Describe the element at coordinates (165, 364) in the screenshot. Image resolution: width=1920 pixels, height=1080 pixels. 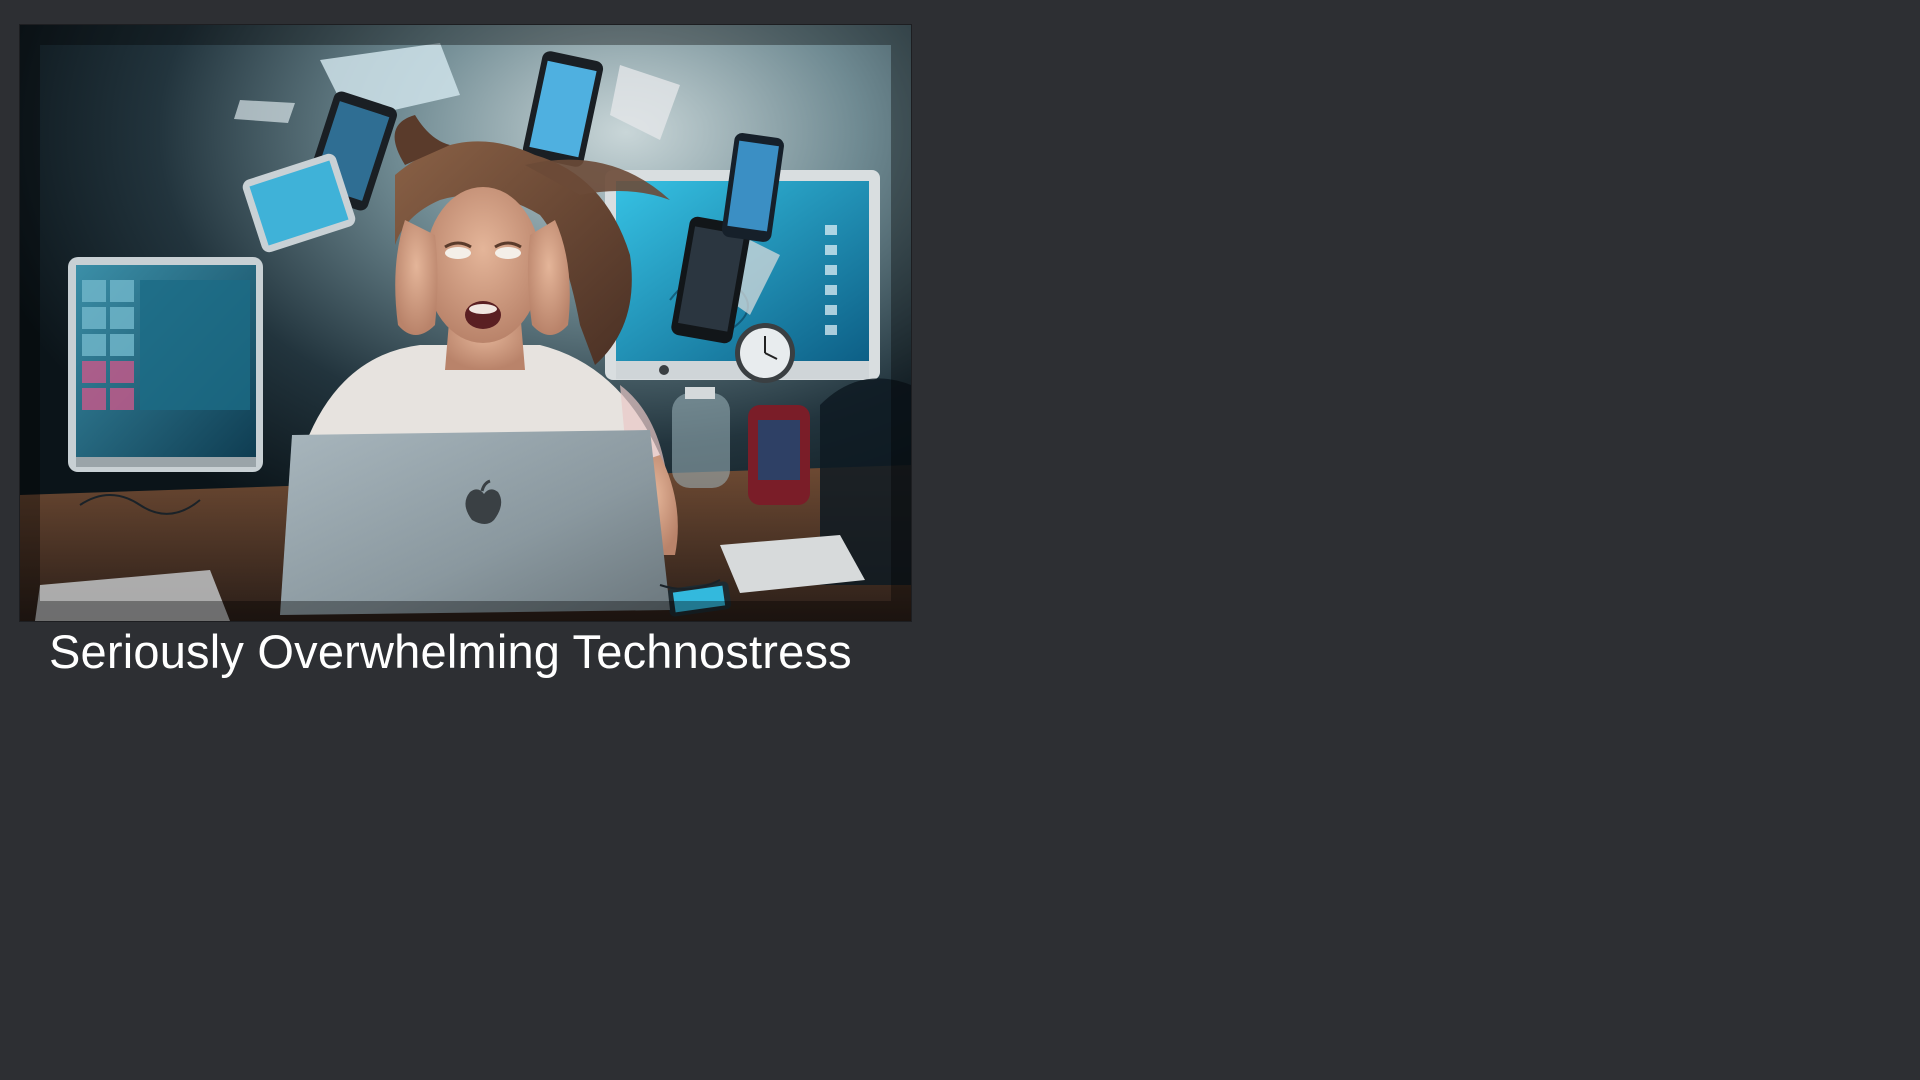
I see `left-monitor` at that location.